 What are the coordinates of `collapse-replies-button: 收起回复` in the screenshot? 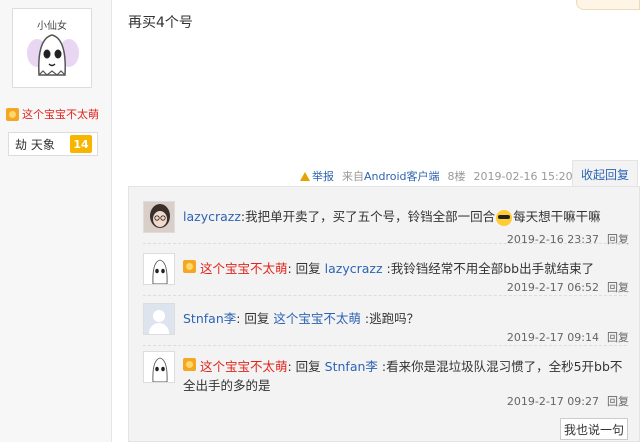 It's located at (605, 174).